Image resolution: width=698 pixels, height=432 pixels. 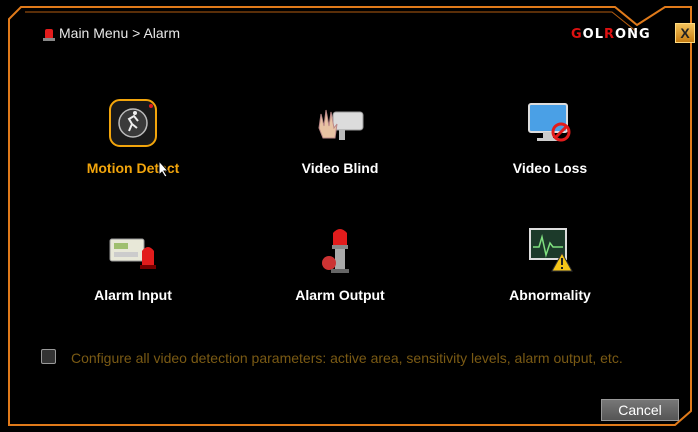 I want to click on cancel-button: Cancel, so click(x=640, y=410).